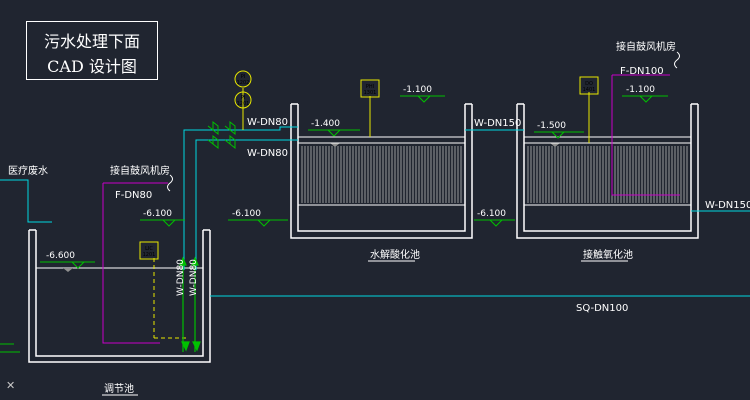 The width and height of the screenshot is (750, 400). I want to click on lic-number: 1201, so click(149, 255).